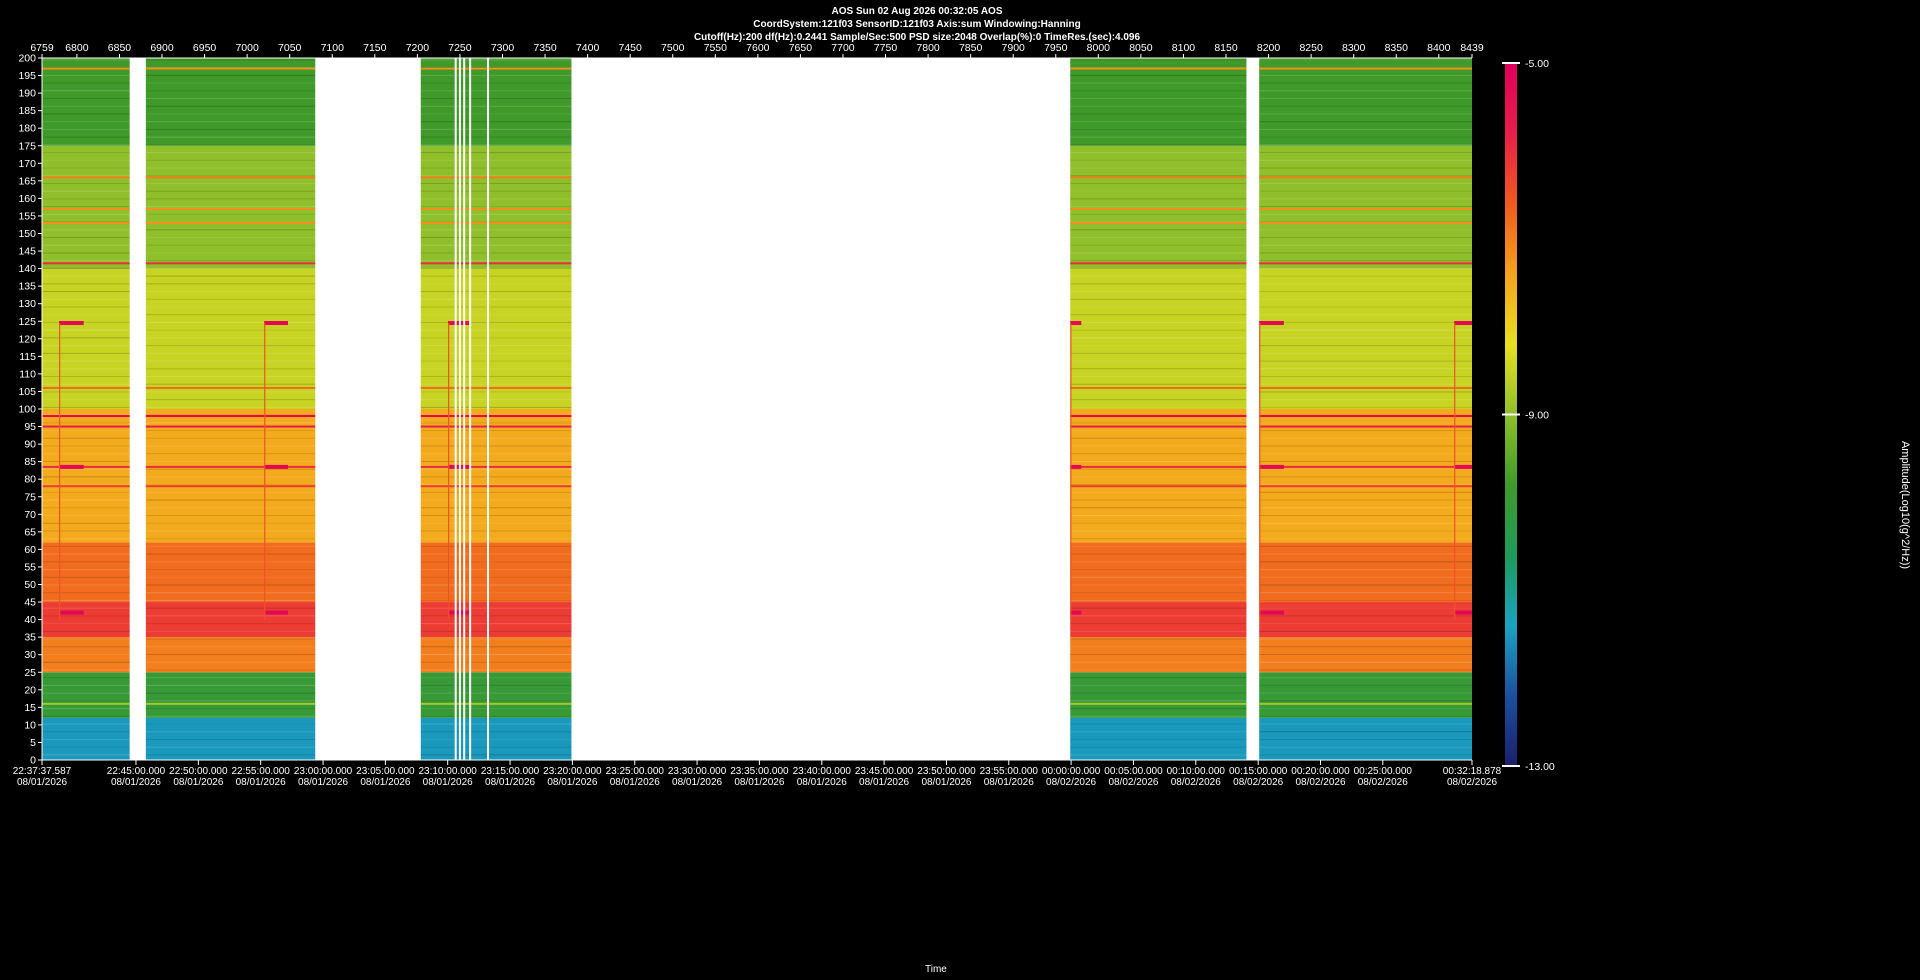 The height and width of the screenshot is (980, 1920). I want to click on colorbar-label: Amplitude(Log10(g^2/Hz)), so click(1905, 505).